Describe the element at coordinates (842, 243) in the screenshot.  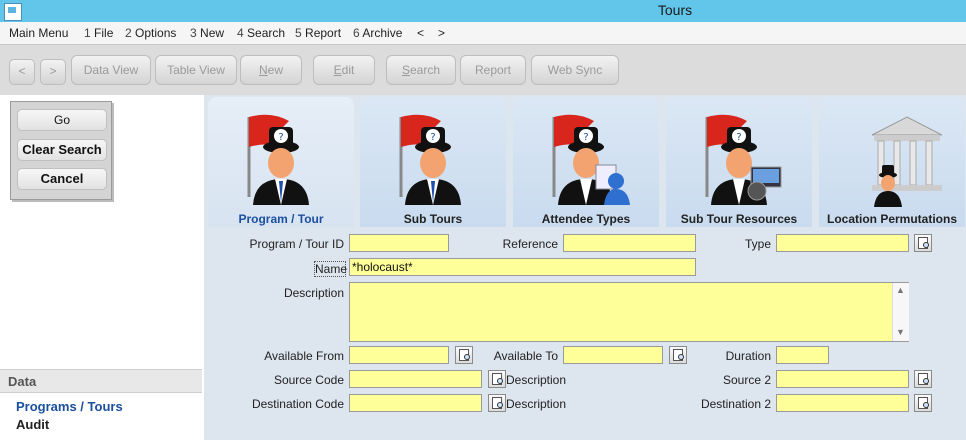
I see `type-field` at that location.